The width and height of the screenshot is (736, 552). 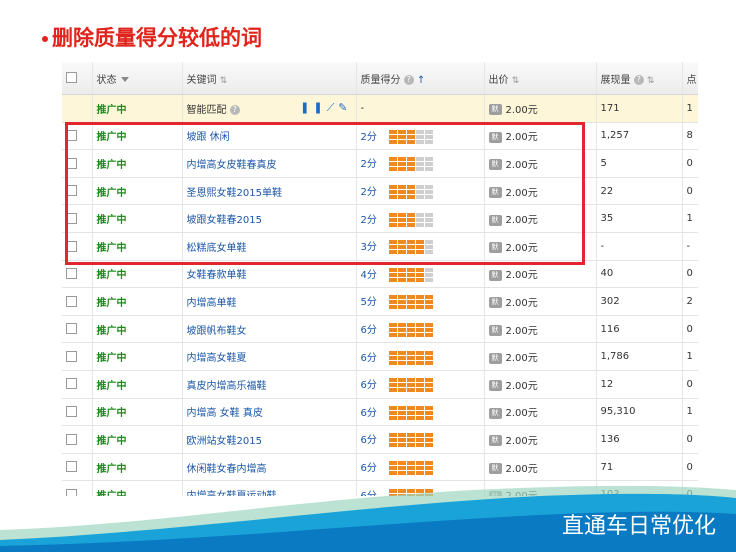 I want to click on table-row: 推广中 真皮内增高乐福鞋 6分 默 2.00元 12 0, so click(x=380, y=384).